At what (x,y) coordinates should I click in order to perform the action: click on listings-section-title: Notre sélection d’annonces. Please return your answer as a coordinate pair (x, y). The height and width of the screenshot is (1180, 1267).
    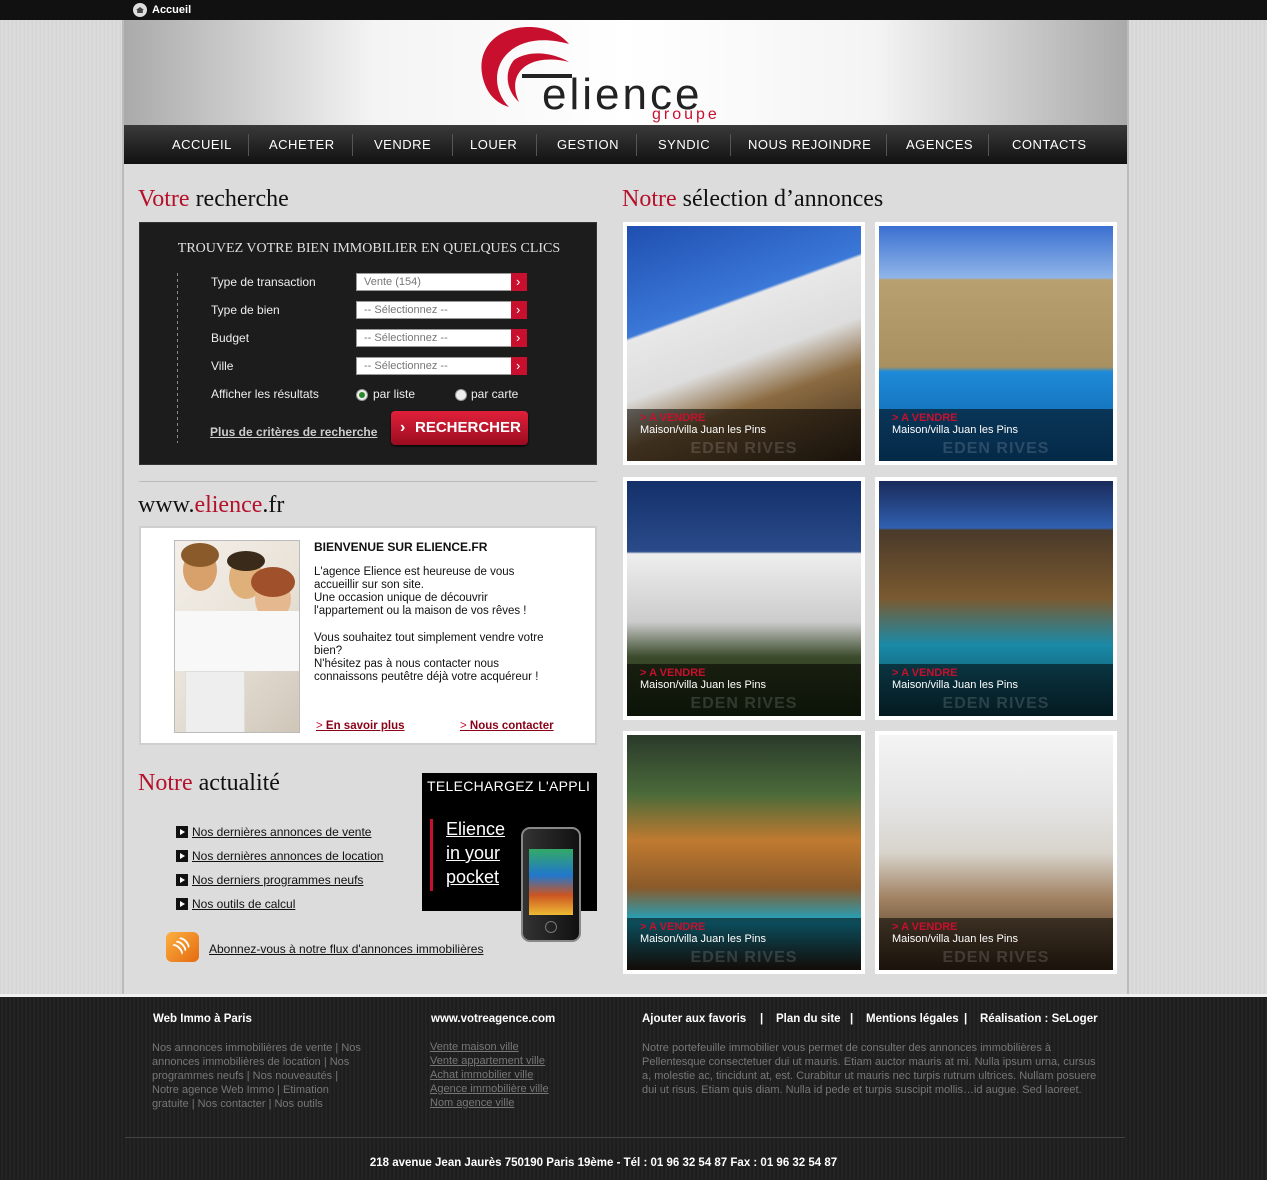
    Looking at the image, I should click on (753, 199).